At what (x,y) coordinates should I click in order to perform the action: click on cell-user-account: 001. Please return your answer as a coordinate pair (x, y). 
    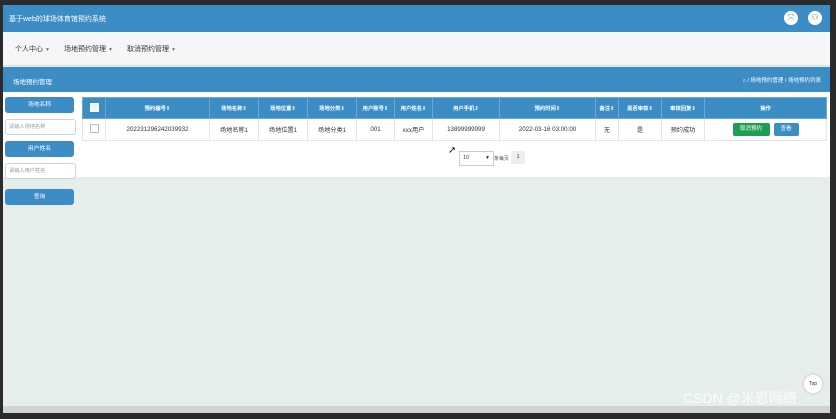
    Looking at the image, I should click on (375, 129).